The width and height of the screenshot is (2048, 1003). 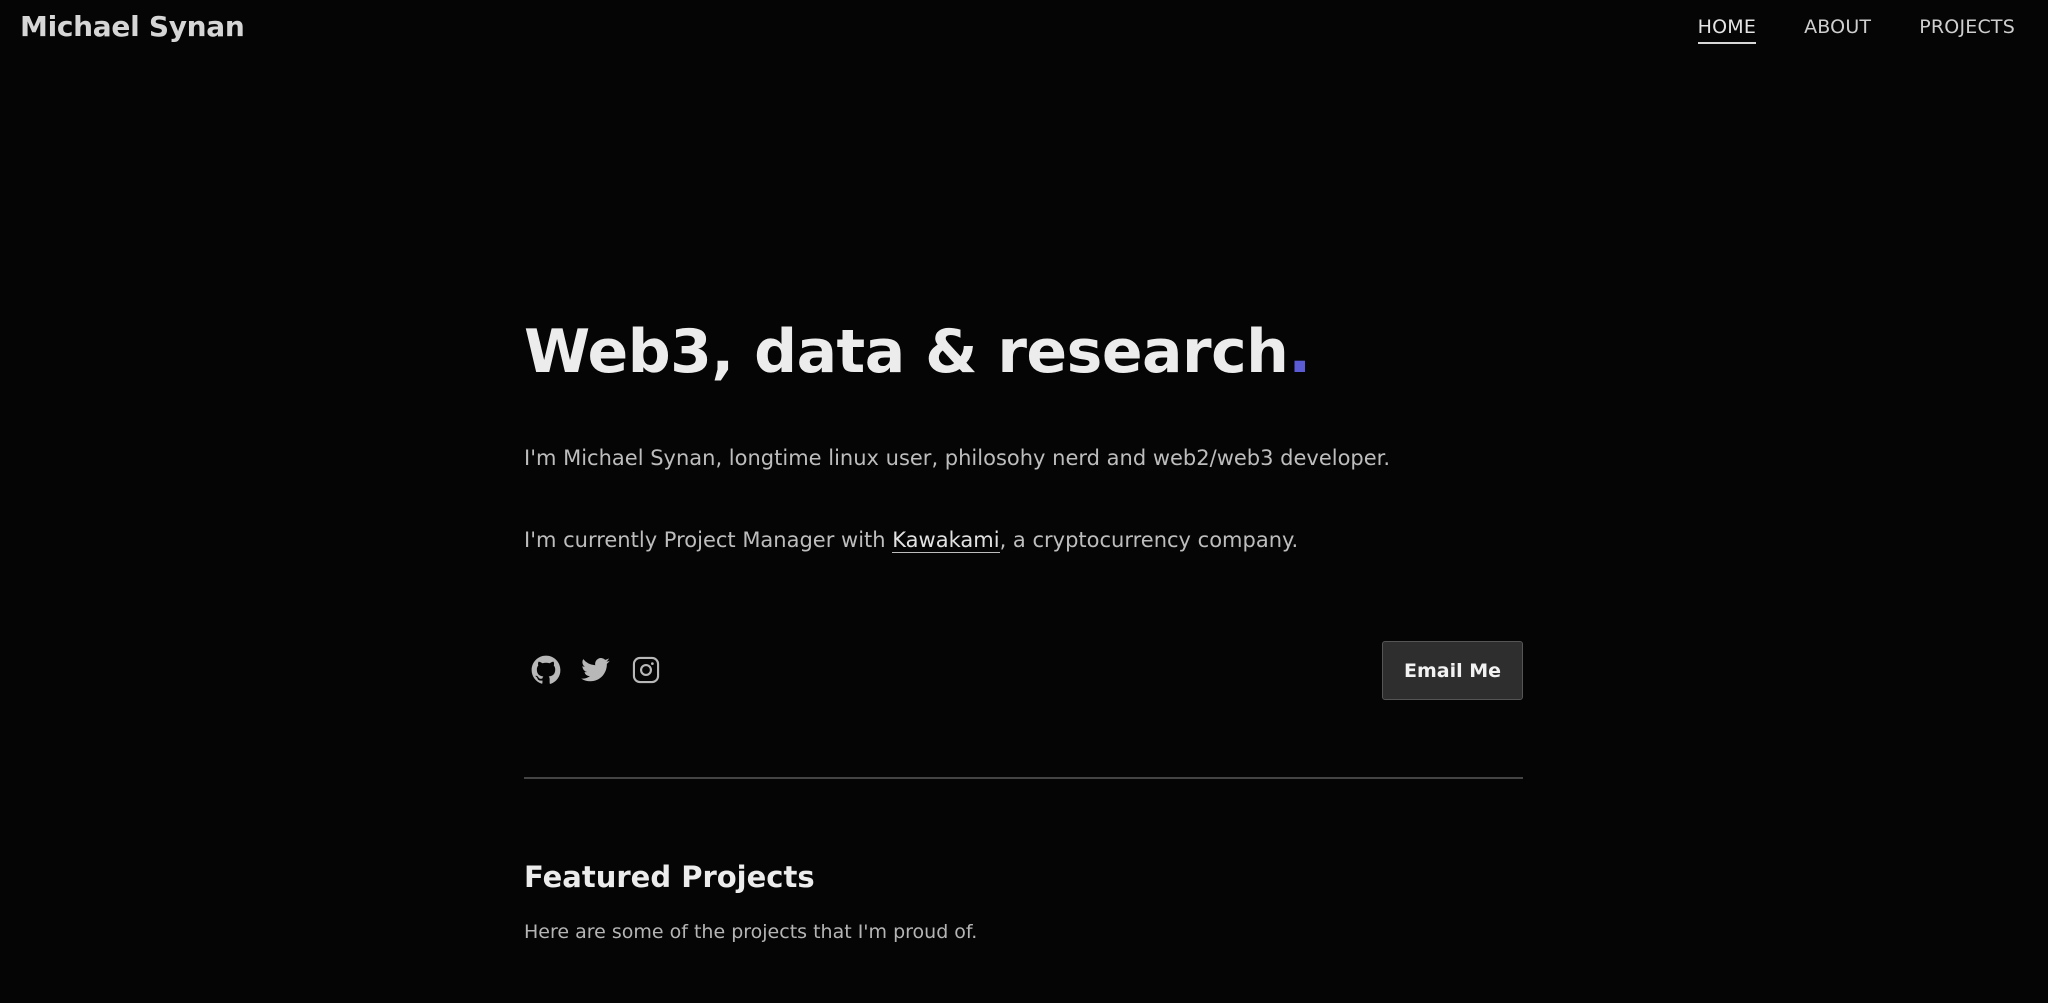 What do you see at coordinates (1837, 30) in the screenshot?
I see `nav-about: ABOUT` at bounding box center [1837, 30].